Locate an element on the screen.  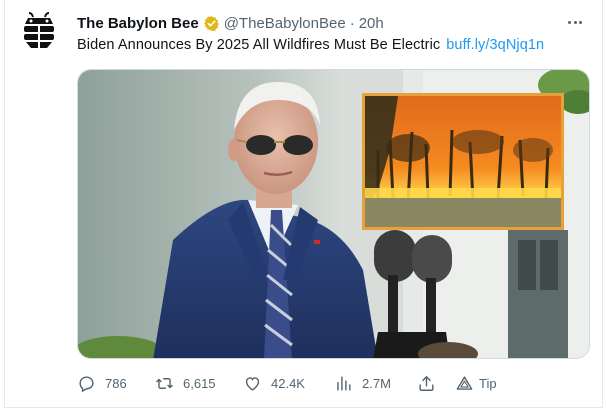
heart-icon is located at coordinates (252, 383).